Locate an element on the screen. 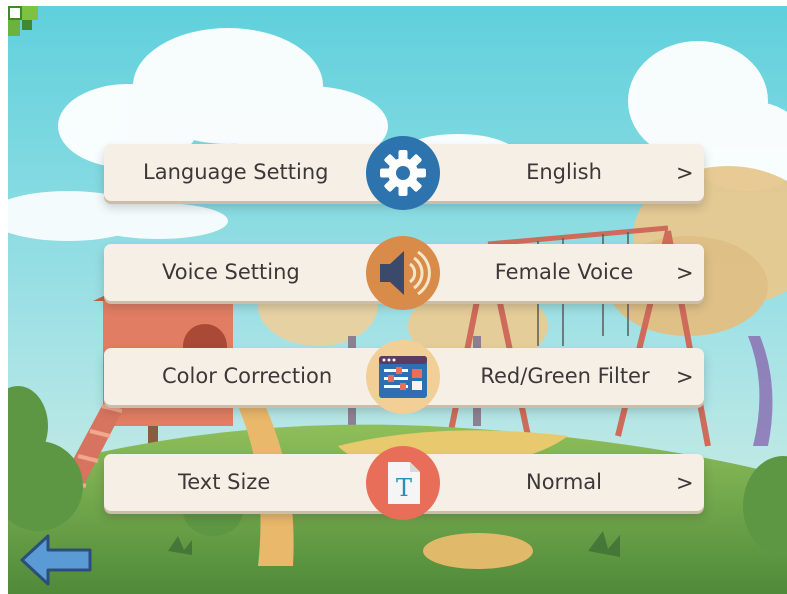  text-size-value: Normal is located at coordinates (564, 482).